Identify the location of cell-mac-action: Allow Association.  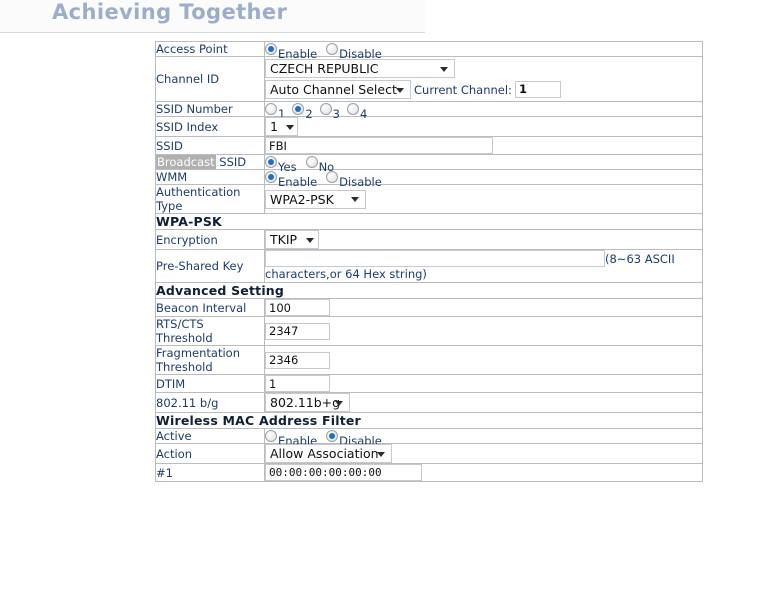
(483, 453).